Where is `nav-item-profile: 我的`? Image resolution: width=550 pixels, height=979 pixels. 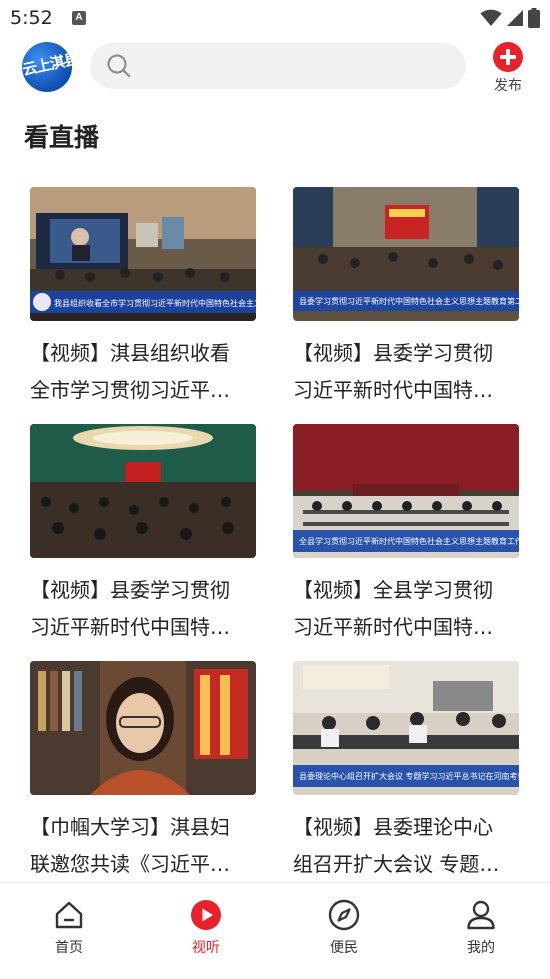
nav-item-profile: 我的 is located at coordinates (481, 929).